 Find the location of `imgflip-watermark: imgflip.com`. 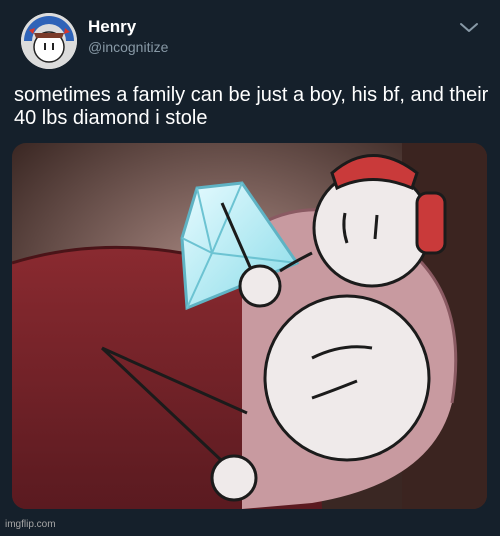

imgflip-watermark: imgflip.com is located at coordinates (30, 524).